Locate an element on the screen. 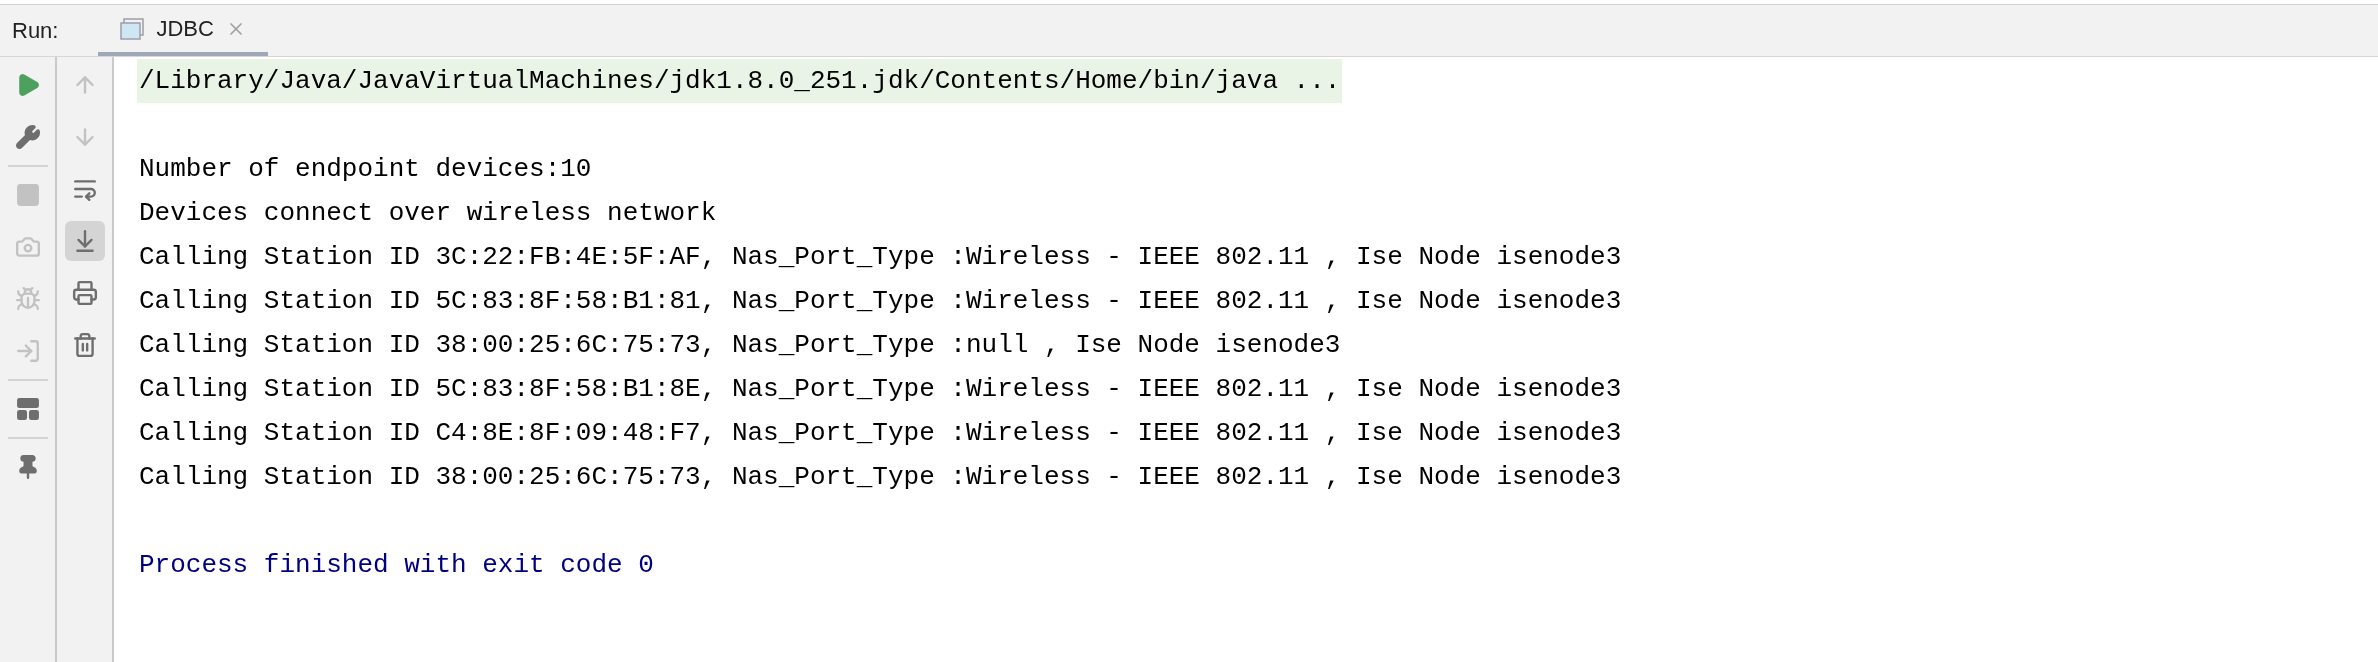  output-line: Calling Station ID 5C:83:8F:58:B1:8E, Nas_Port_Type :Wireless - IEEE 802.11 , Ise Node isenode3 is located at coordinates (880, 389).